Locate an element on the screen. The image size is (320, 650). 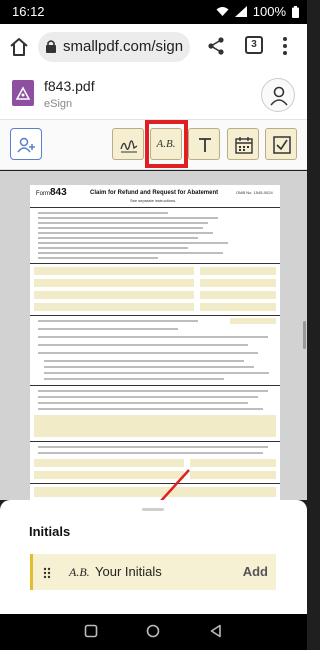
system-nav-bar is located at coordinates (153, 632).